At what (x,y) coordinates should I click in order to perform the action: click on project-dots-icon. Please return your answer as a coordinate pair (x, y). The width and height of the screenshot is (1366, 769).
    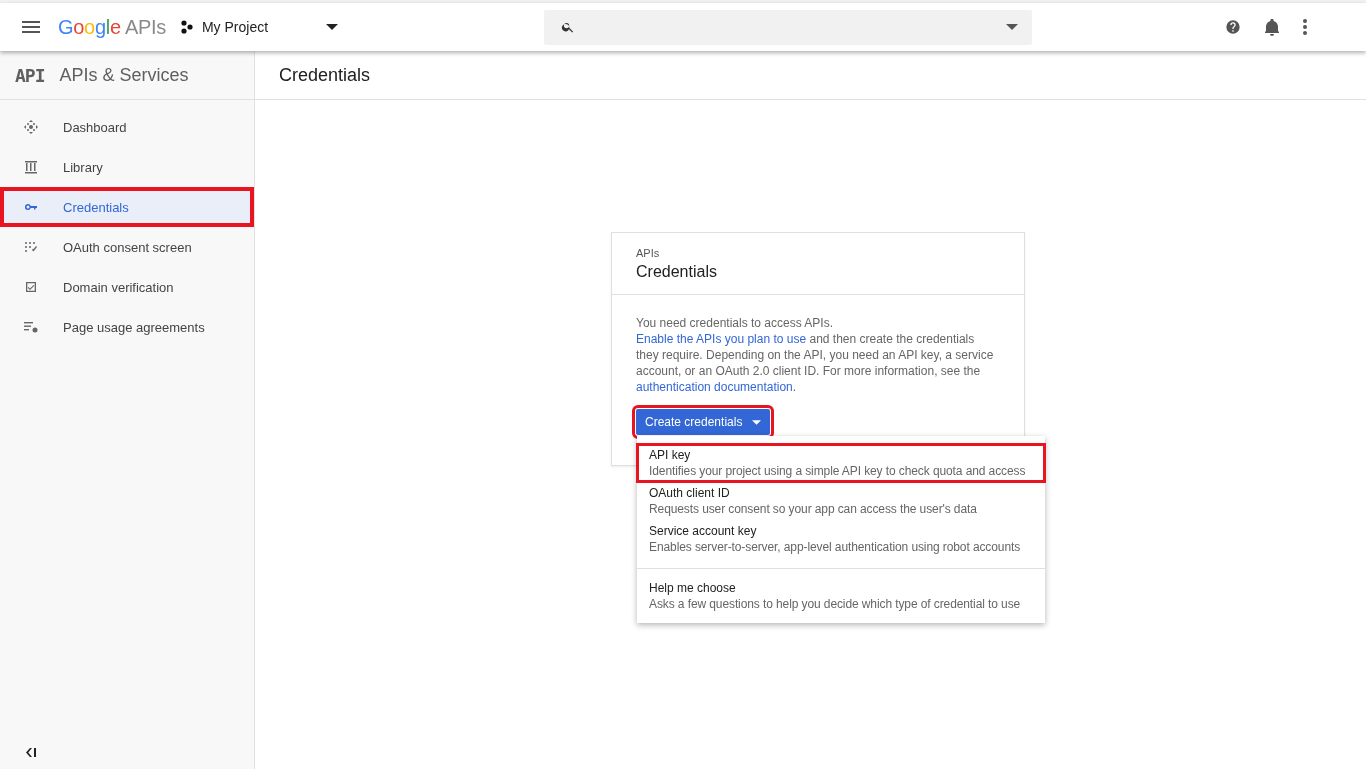
    Looking at the image, I should click on (186, 27).